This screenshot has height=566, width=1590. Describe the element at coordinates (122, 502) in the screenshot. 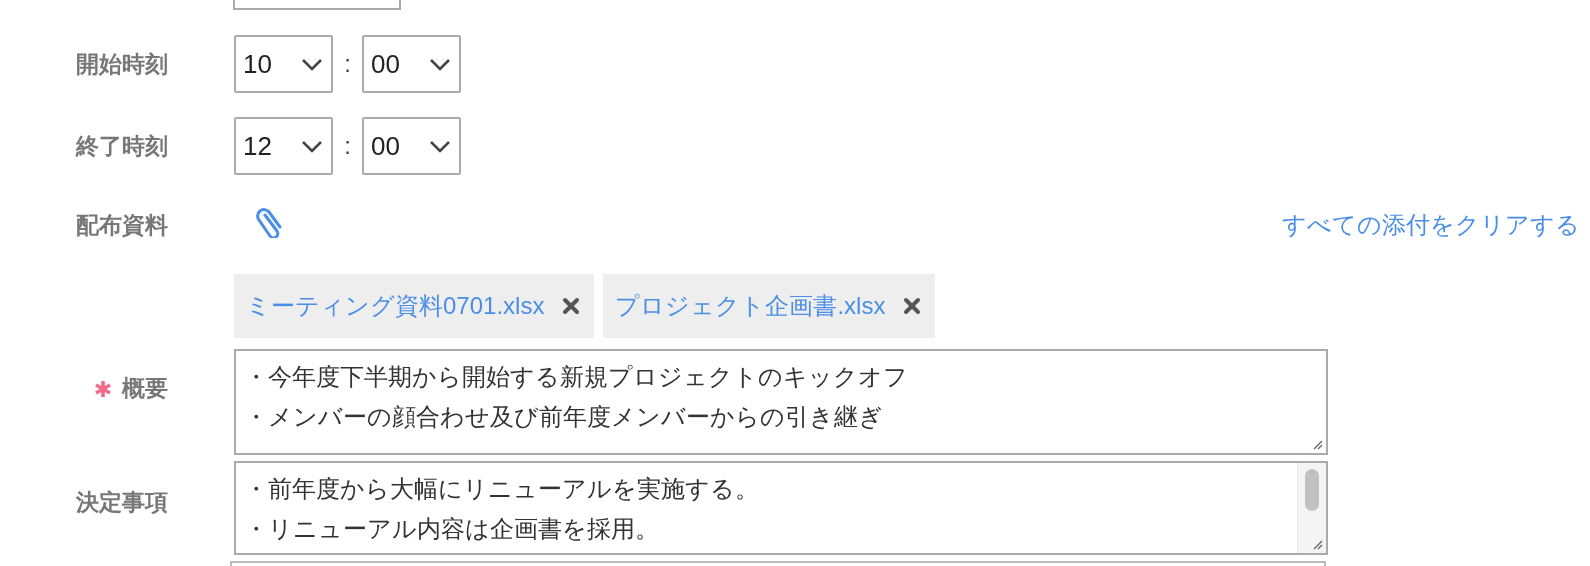

I see `field-label: 決定事項` at that location.